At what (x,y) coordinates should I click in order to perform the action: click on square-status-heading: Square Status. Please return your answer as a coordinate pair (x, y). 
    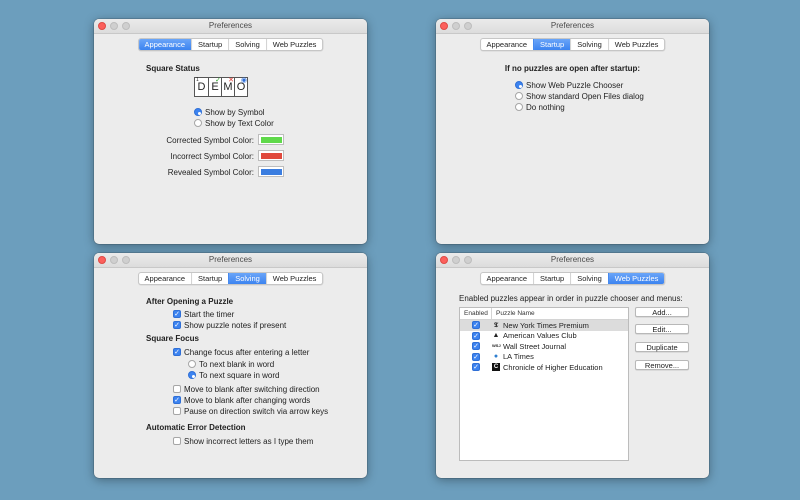
    Looking at the image, I should click on (173, 68).